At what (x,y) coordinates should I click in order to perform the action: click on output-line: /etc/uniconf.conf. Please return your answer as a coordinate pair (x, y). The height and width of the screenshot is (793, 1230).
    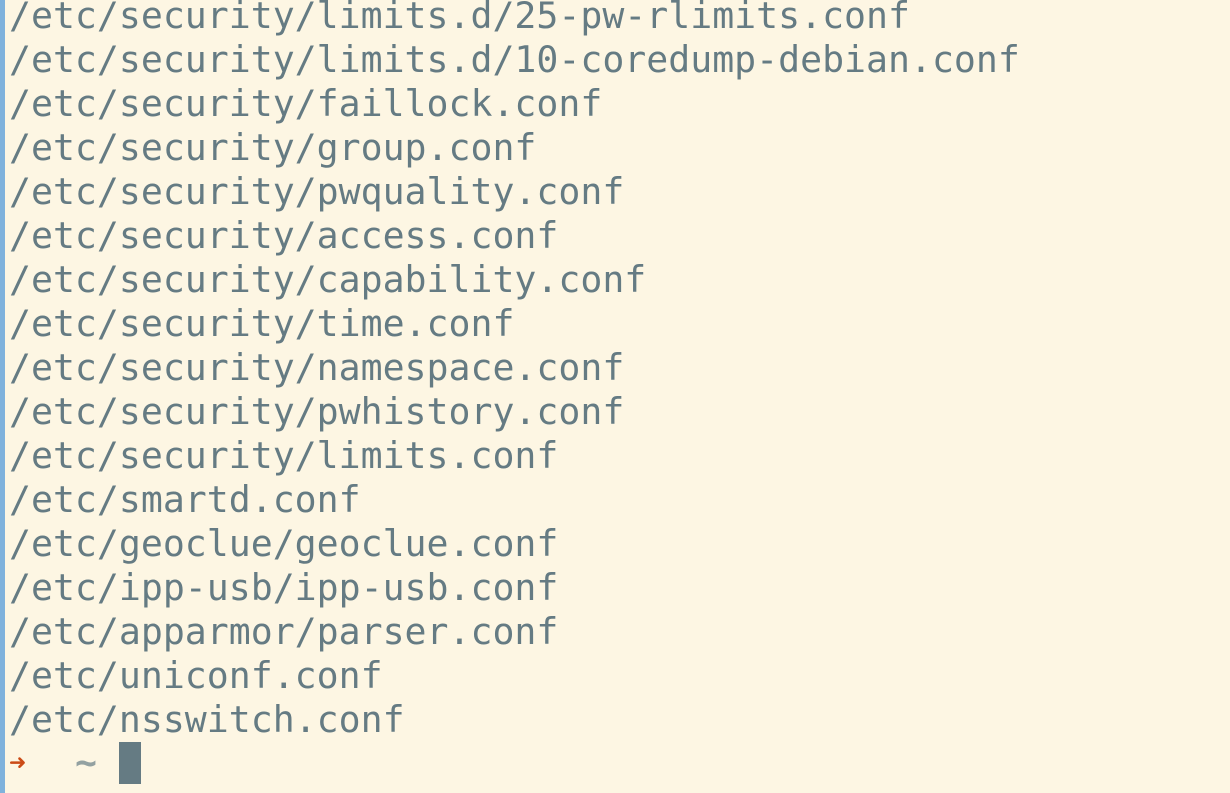
    Looking at the image, I should click on (196, 675).